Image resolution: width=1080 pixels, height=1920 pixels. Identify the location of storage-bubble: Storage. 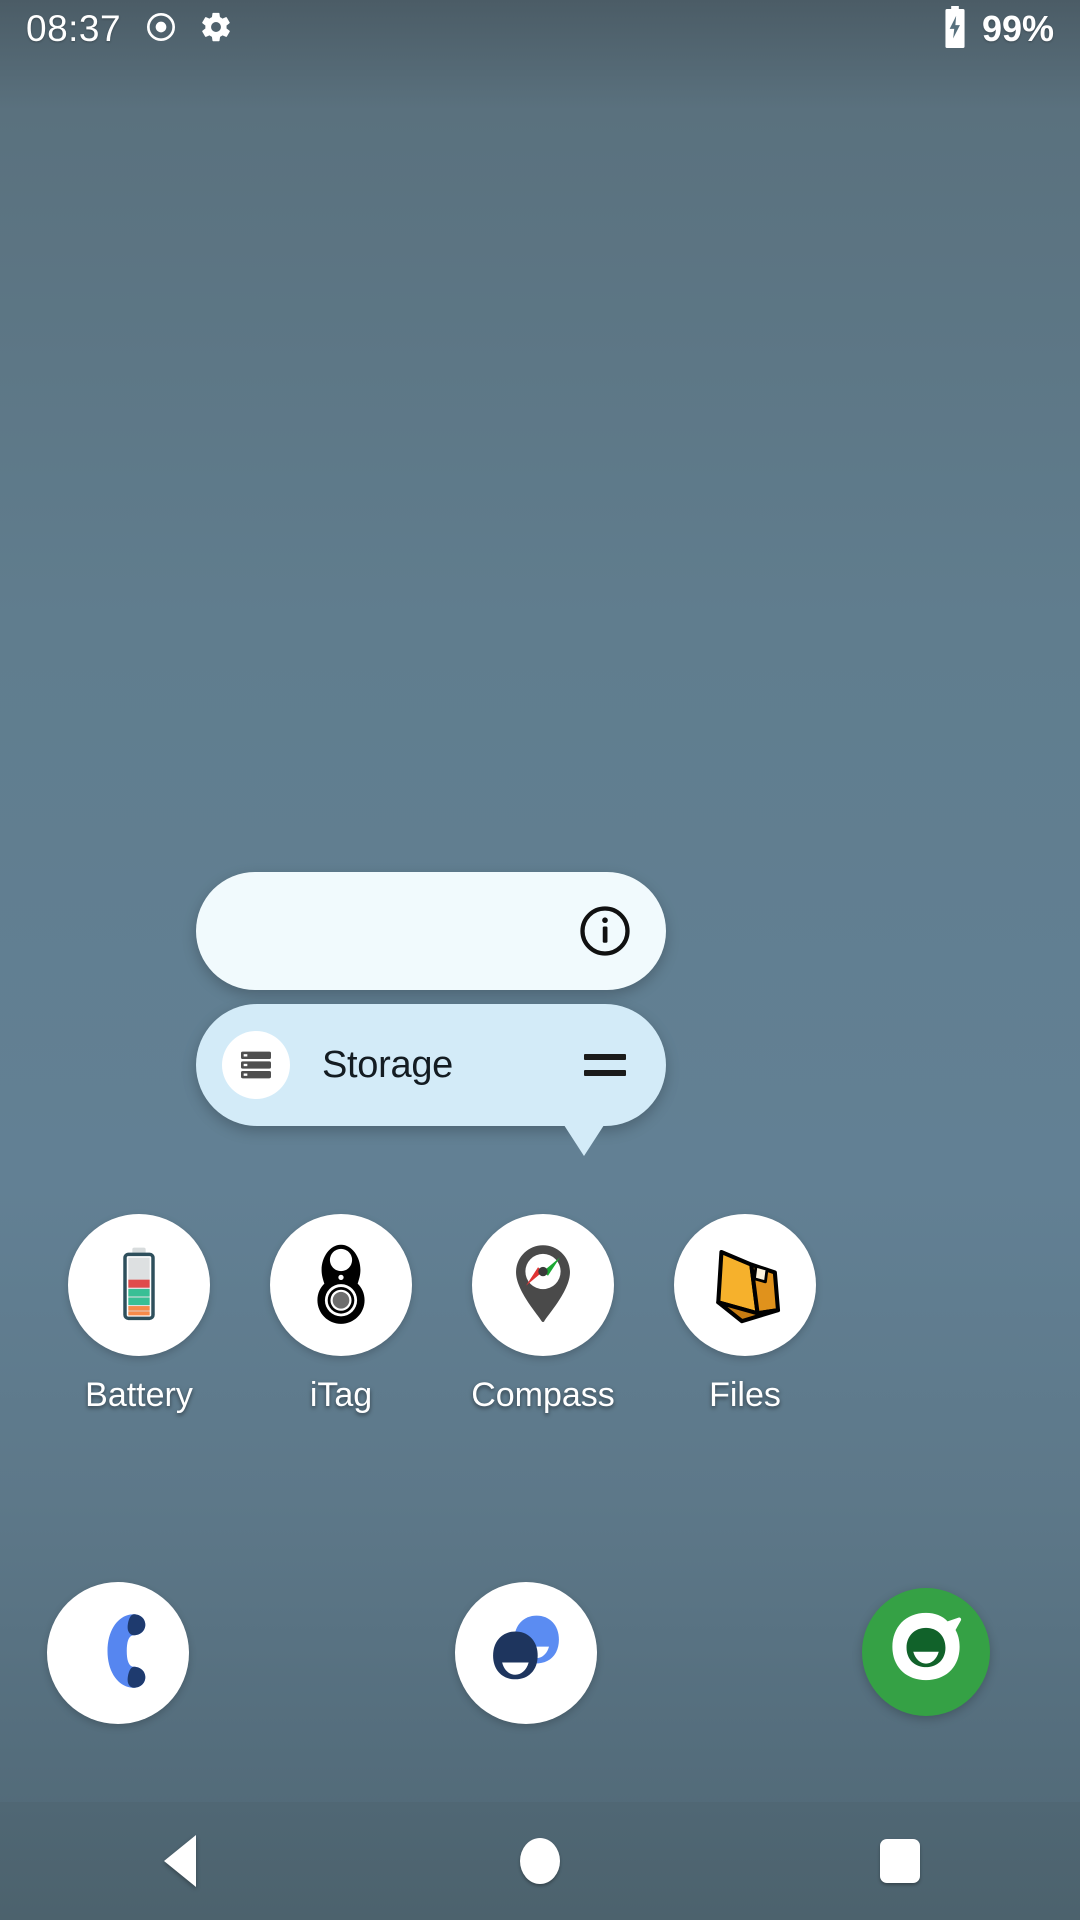
(431, 1080).